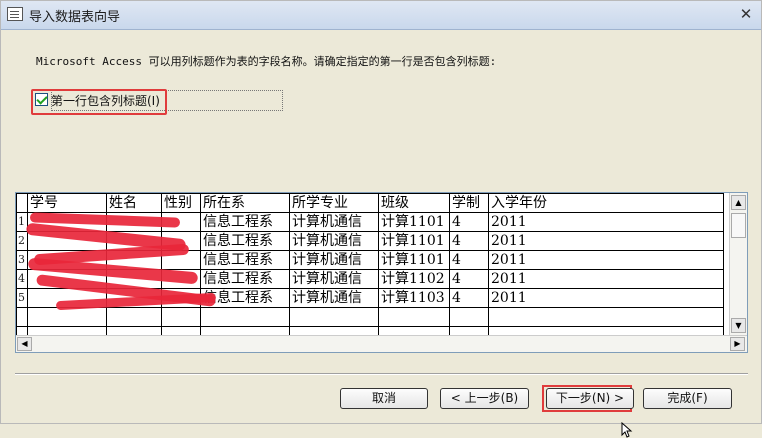 This screenshot has height=438, width=762. What do you see at coordinates (105, 100) in the screenshot?
I see `first-row-headers-label: 第一行包含列标题(I)` at bounding box center [105, 100].